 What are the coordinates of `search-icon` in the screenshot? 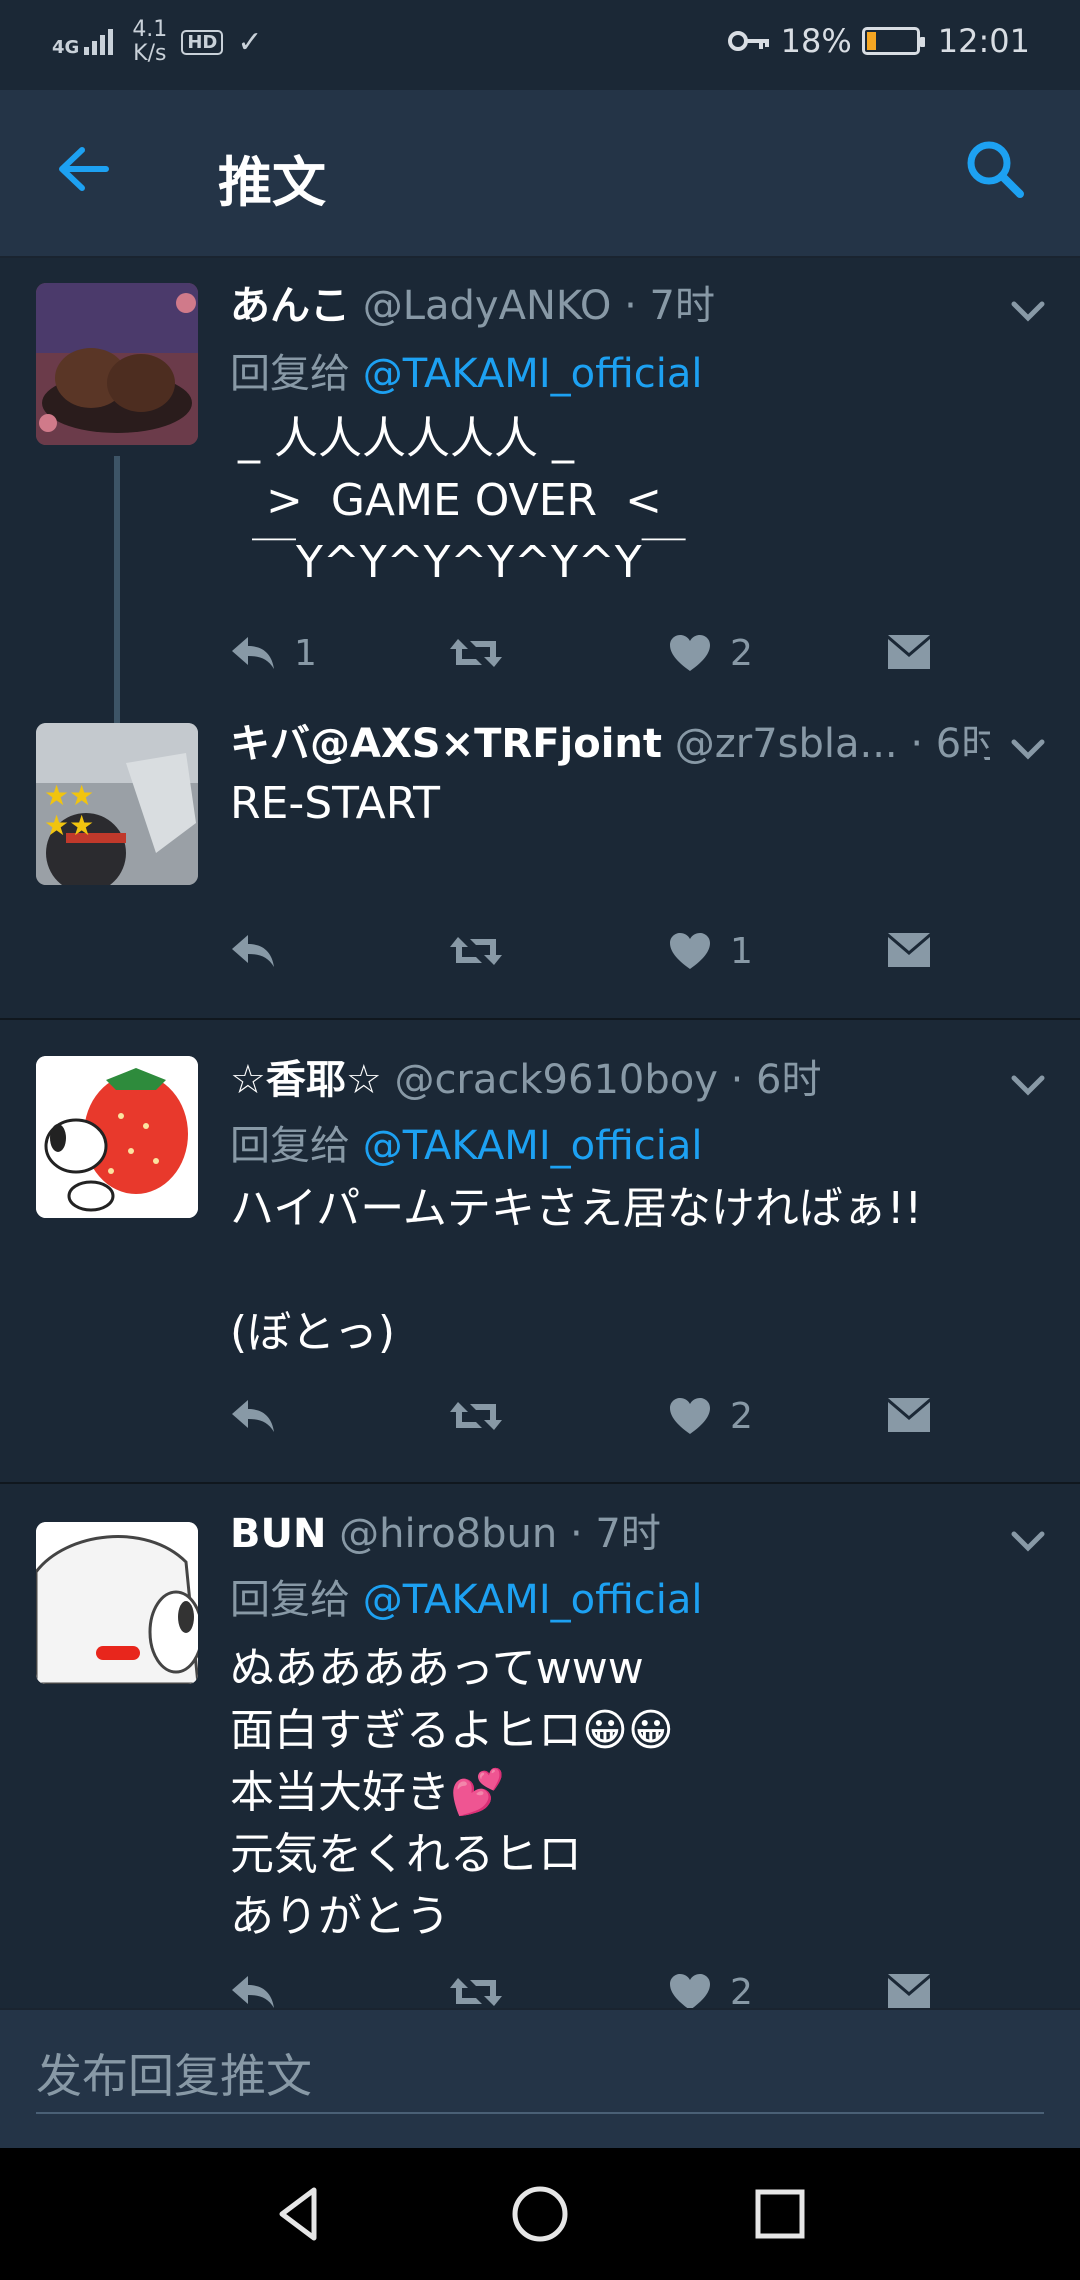 It's located at (995, 169).